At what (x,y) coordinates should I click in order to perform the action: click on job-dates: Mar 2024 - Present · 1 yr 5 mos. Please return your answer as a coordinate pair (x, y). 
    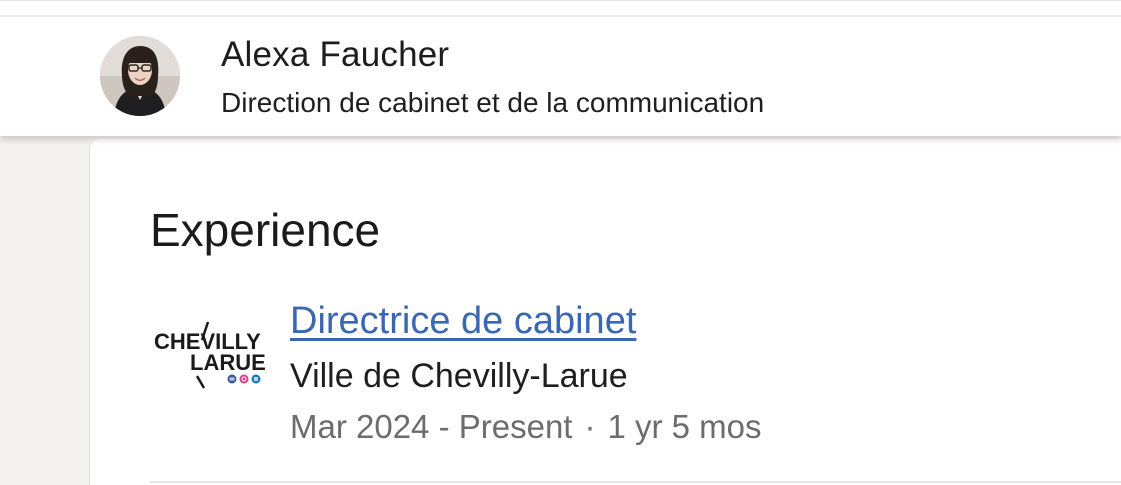
    Looking at the image, I should click on (526, 427).